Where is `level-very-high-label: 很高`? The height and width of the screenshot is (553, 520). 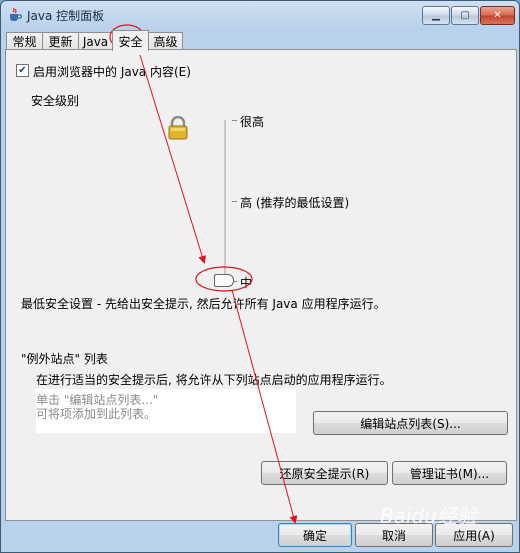 level-very-high-label: 很高 is located at coordinates (252, 122).